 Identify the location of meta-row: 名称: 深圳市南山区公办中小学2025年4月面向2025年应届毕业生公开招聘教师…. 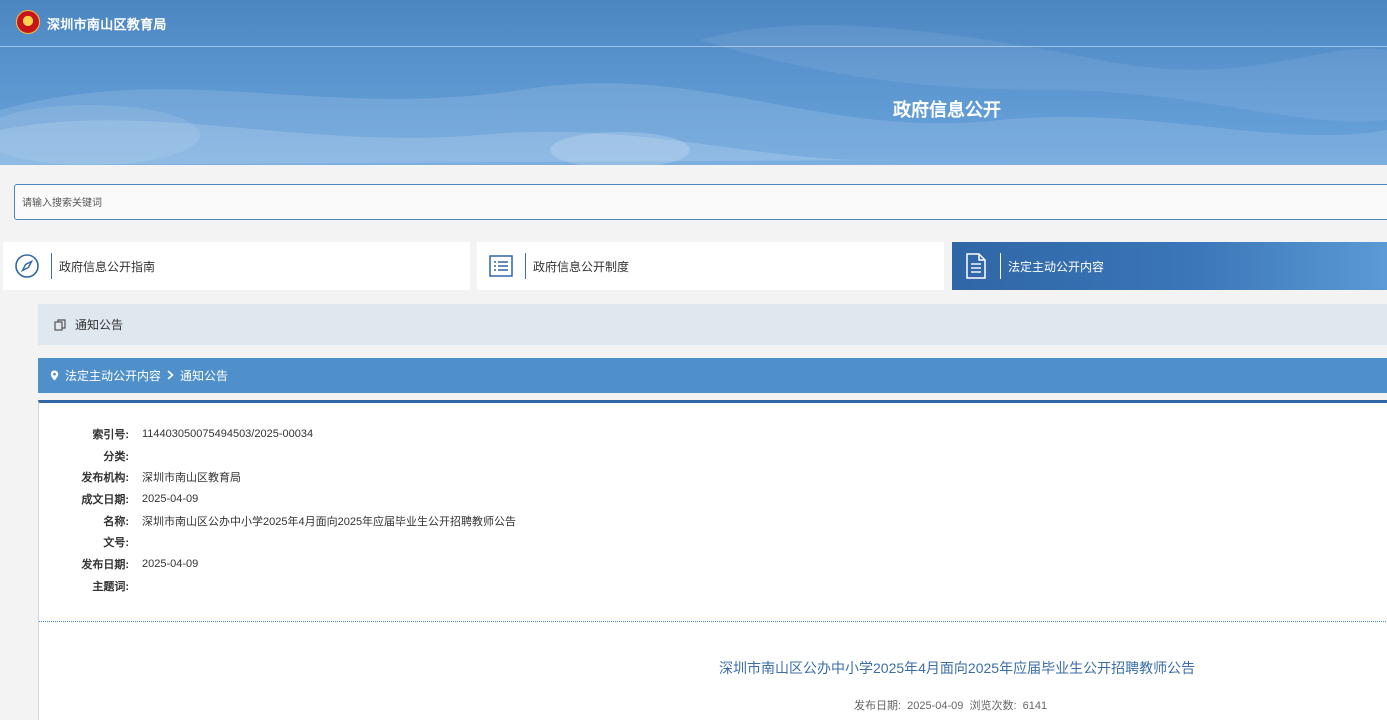
(277, 521).